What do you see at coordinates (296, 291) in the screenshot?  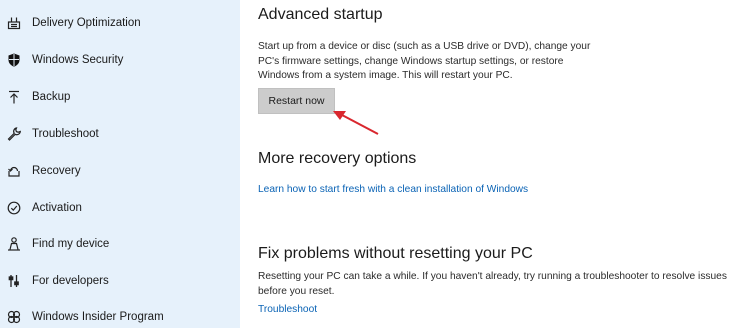 I see `description-line: before you reset.` at bounding box center [296, 291].